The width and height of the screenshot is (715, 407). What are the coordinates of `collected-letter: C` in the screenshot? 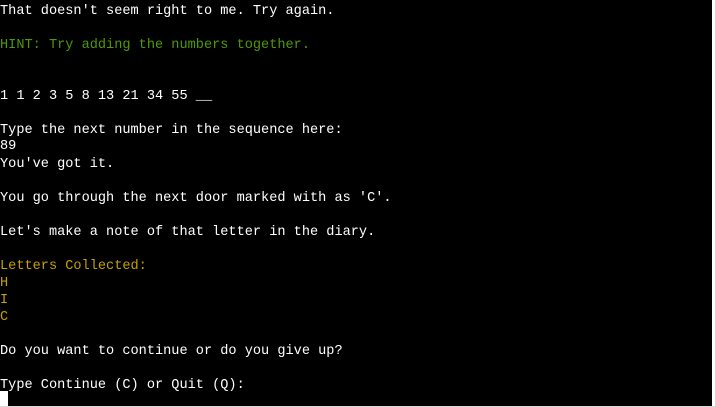 It's located at (4, 317).